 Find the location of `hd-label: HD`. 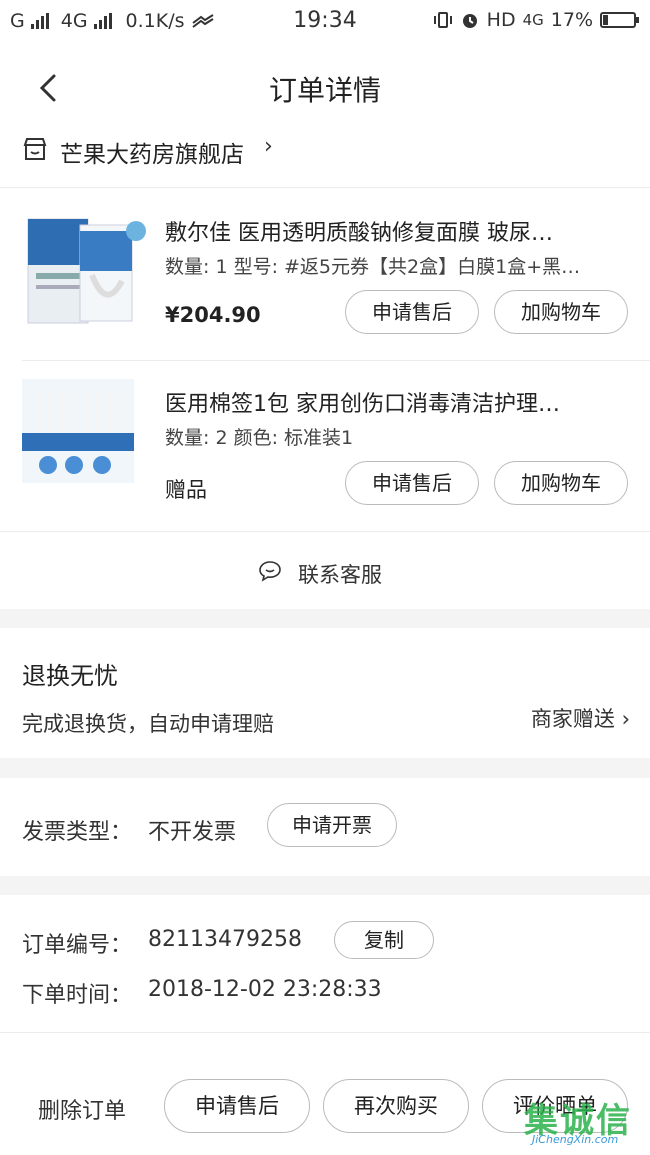

hd-label: HD is located at coordinates (501, 20).